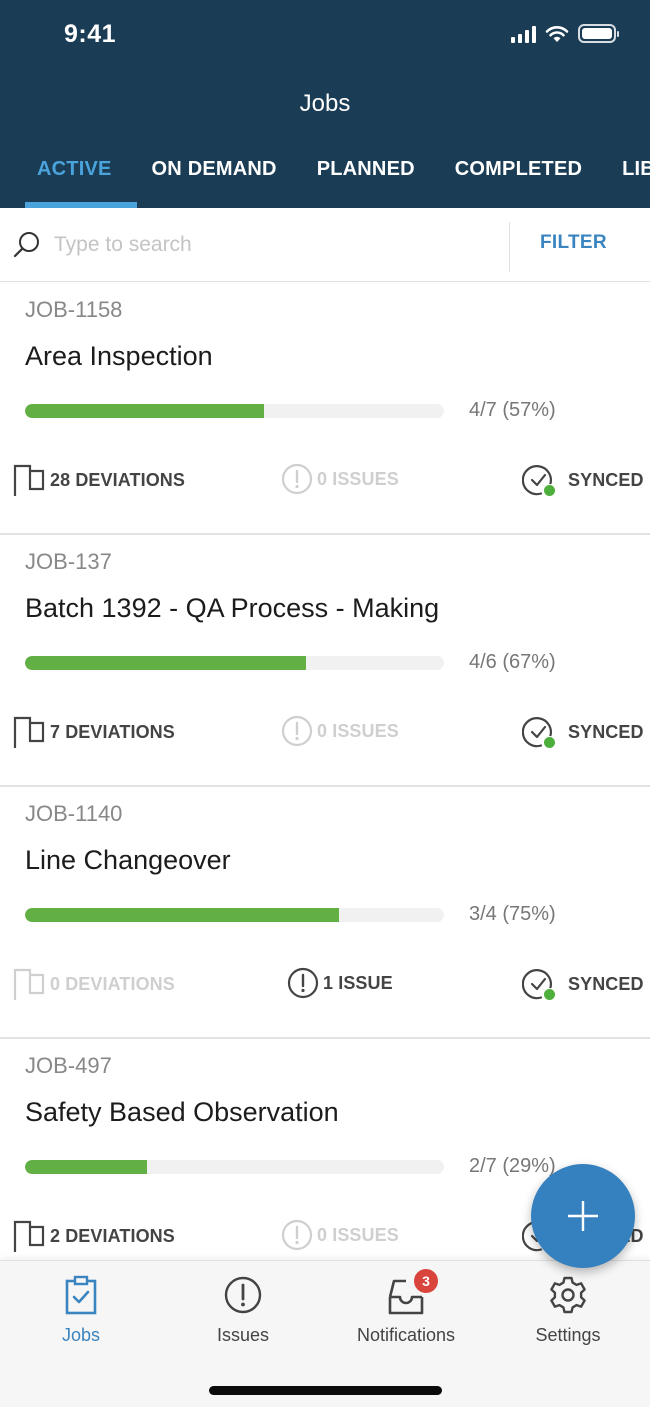 The width and height of the screenshot is (650, 1407). Describe the element at coordinates (626, 180) in the screenshot. I see `tab-library: LIBRARY` at that location.